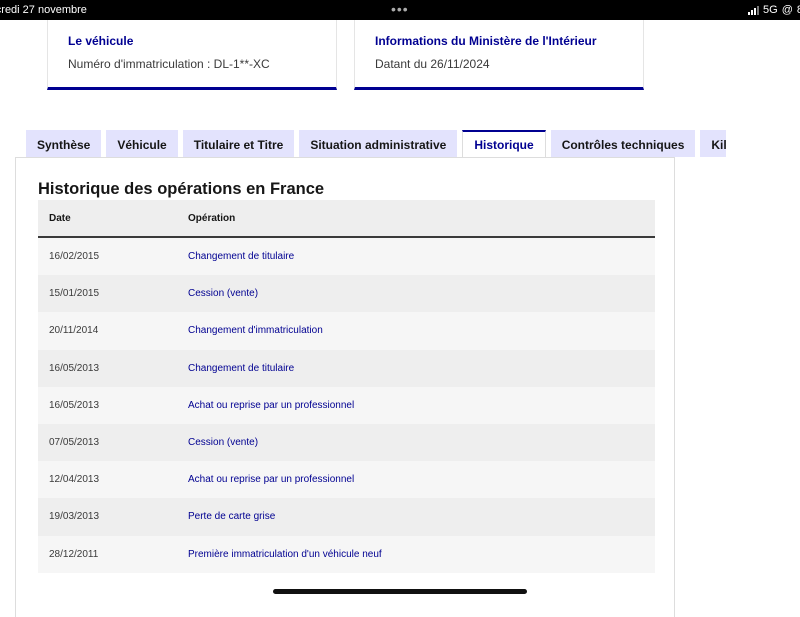  I want to click on table-row: 20/11/2014 Changement d'immatriculation, so click(346, 331).